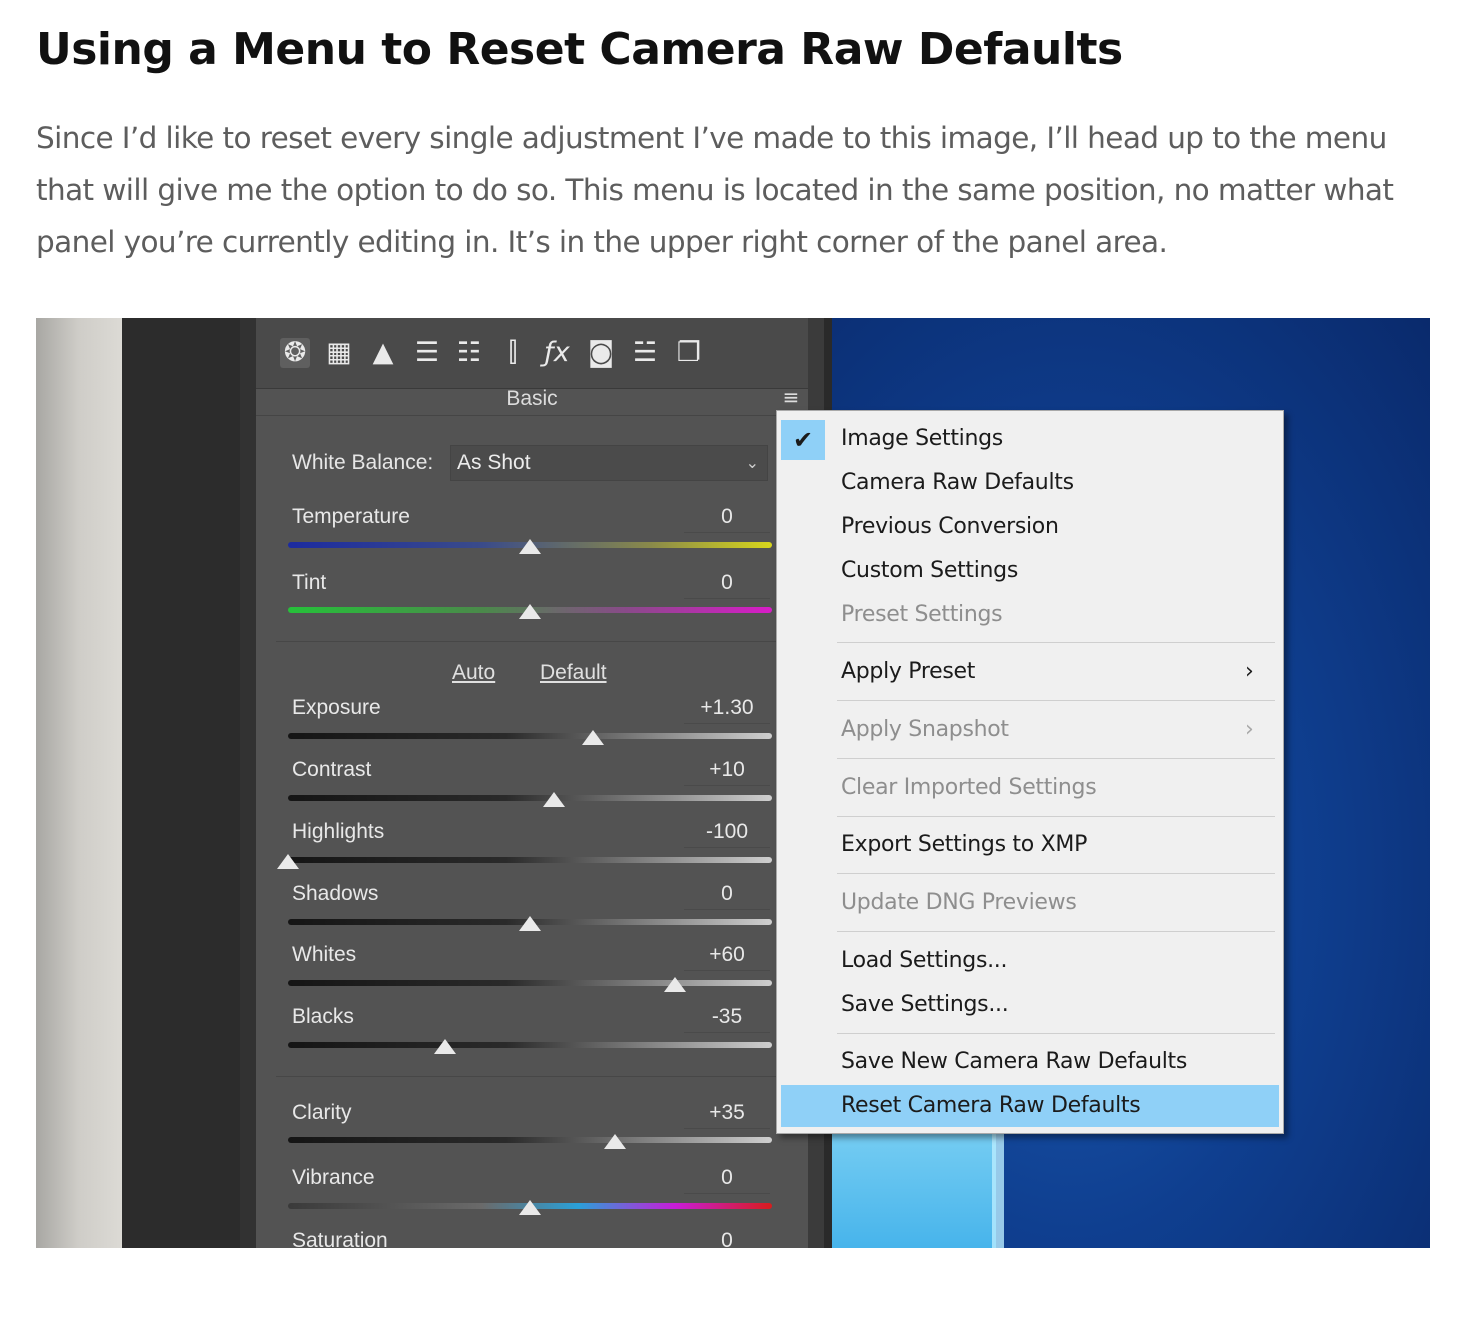  What do you see at coordinates (79, 783) in the screenshot?
I see `background-wall` at bounding box center [79, 783].